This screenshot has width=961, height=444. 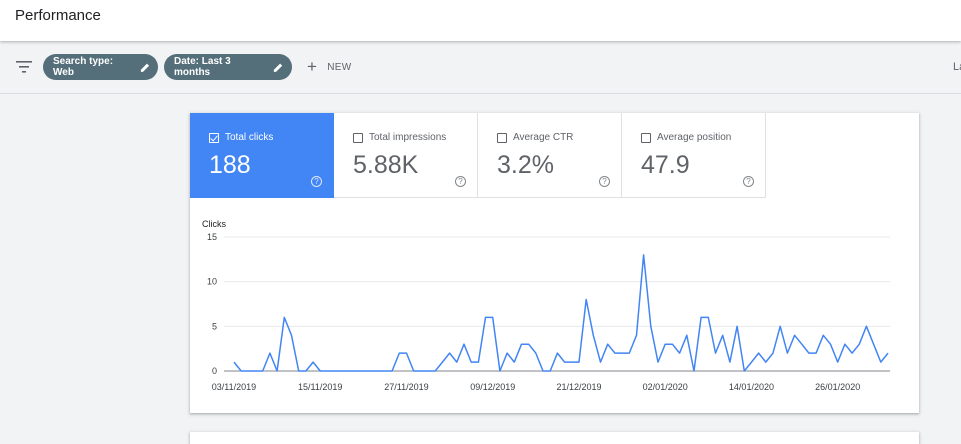 I want to click on metric-label: Total clicks, so click(x=249, y=137).